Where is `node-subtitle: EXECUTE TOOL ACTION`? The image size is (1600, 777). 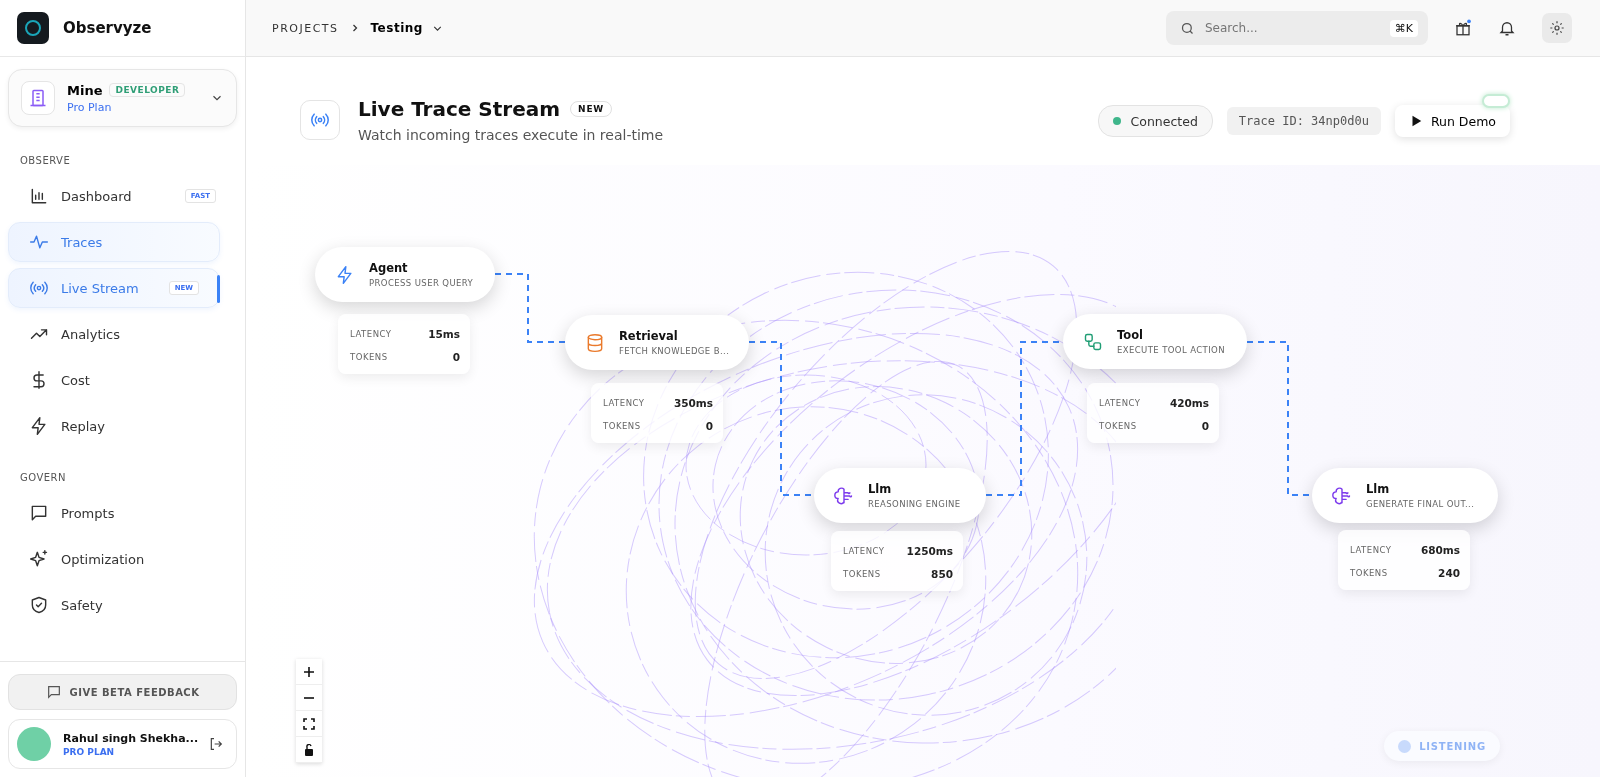 node-subtitle: EXECUTE TOOL ACTION is located at coordinates (1171, 350).